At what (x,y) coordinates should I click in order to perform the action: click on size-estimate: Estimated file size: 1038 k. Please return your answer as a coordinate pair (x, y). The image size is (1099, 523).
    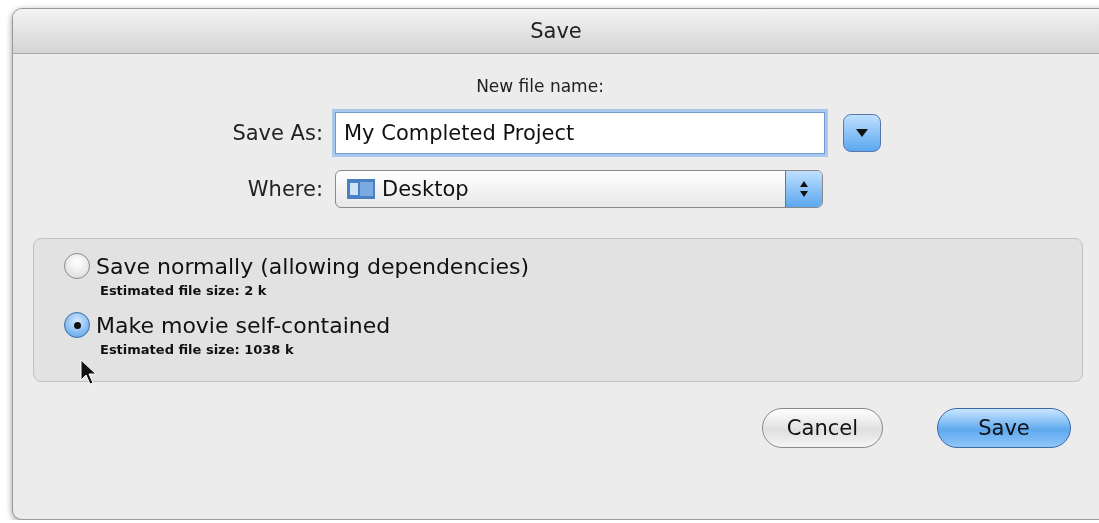
    Looking at the image, I should click on (197, 349).